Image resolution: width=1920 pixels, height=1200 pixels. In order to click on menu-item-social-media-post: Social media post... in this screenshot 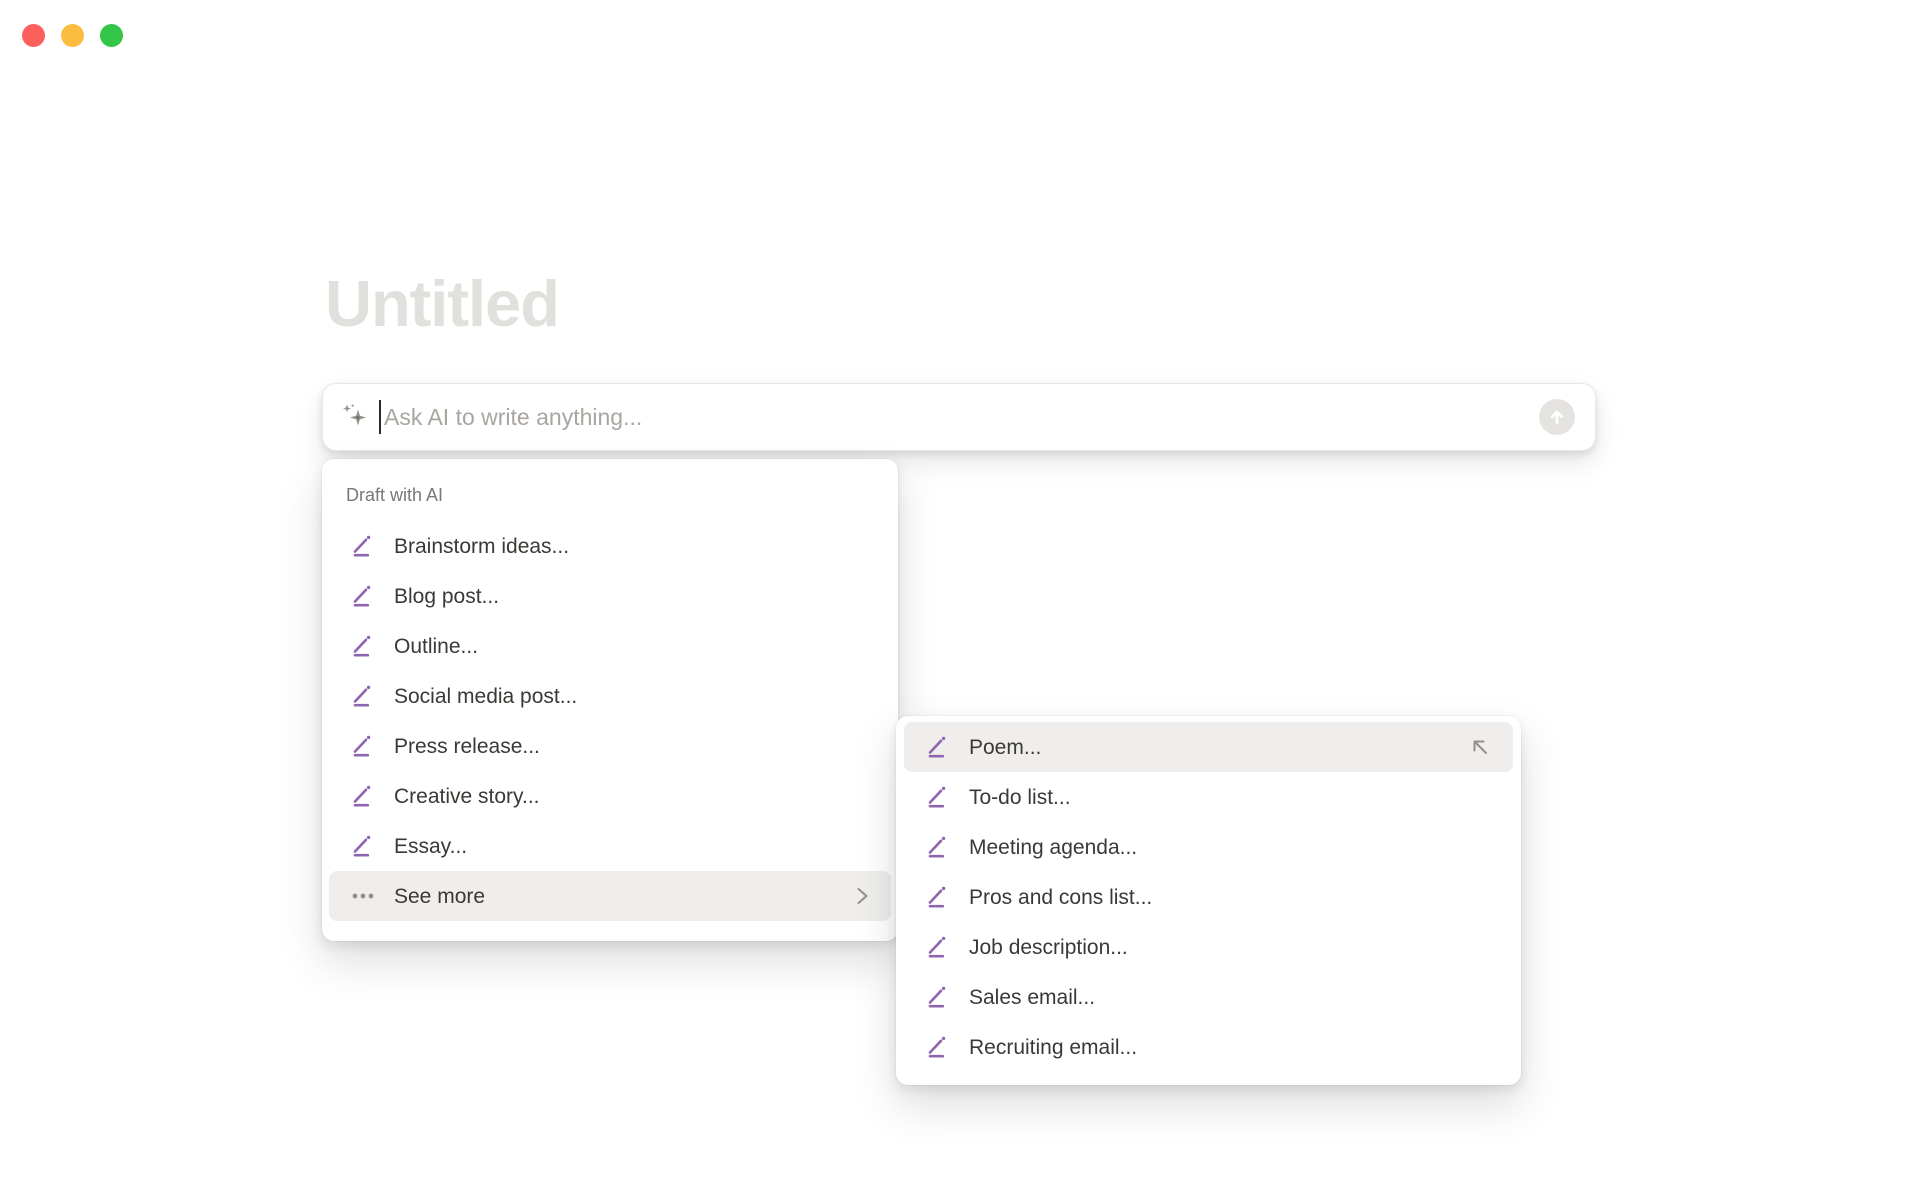, I will do `click(610, 696)`.